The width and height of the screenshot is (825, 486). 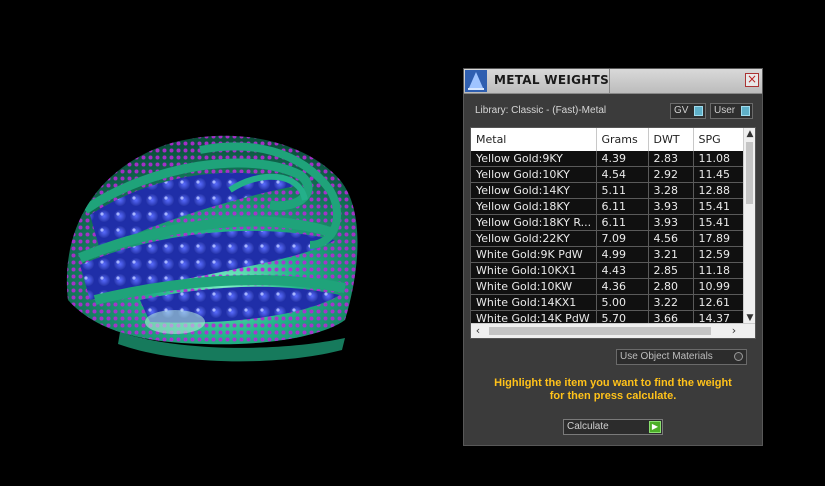 I want to click on cell-metal: White Gold:14K PdW, so click(x=534, y=317).